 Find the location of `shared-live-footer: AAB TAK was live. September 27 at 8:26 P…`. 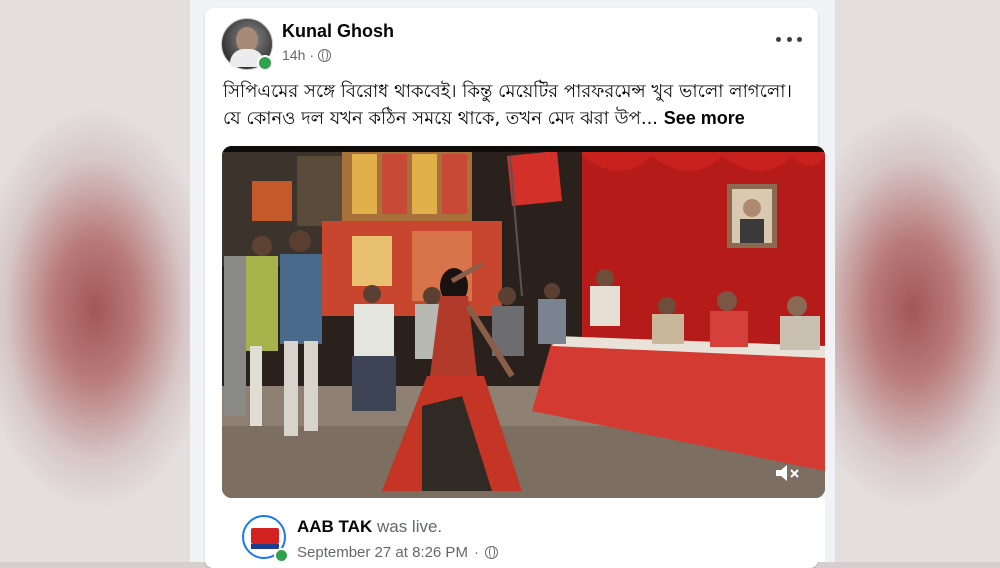

shared-live-footer: AAB TAK was live. September 27 at 8:26 P… is located at coordinates (523, 530).